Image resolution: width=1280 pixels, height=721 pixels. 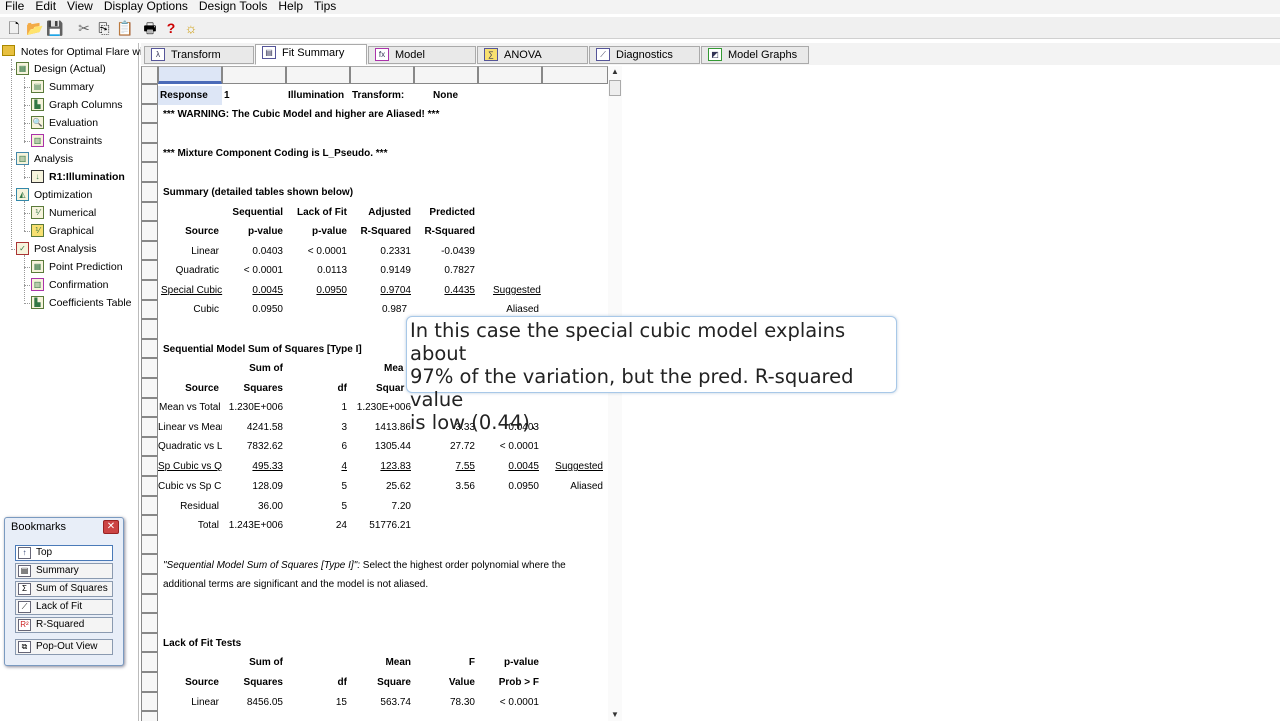 What do you see at coordinates (395, 467) in the screenshot?
I see `seq-cell: 123.83` at bounding box center [395, 467].